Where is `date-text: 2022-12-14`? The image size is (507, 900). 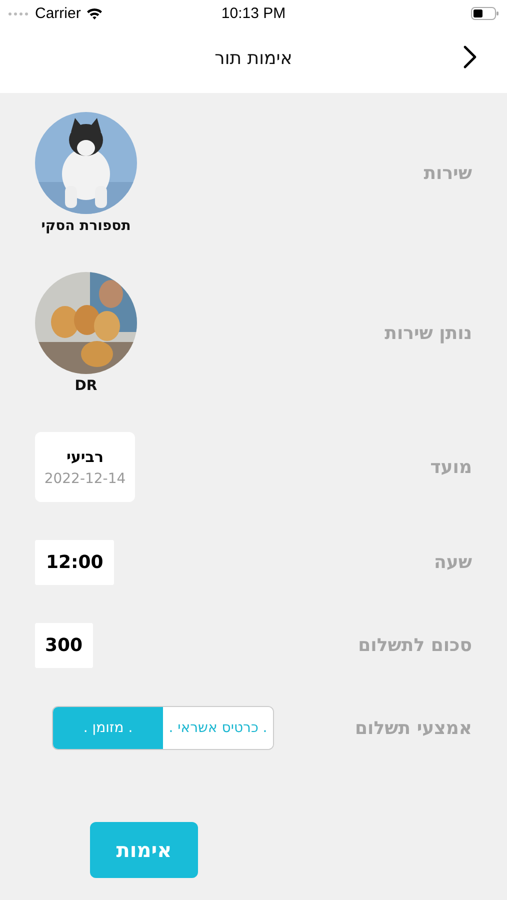
date-text: 2022-12-14 is located at coordinates (85, 478).